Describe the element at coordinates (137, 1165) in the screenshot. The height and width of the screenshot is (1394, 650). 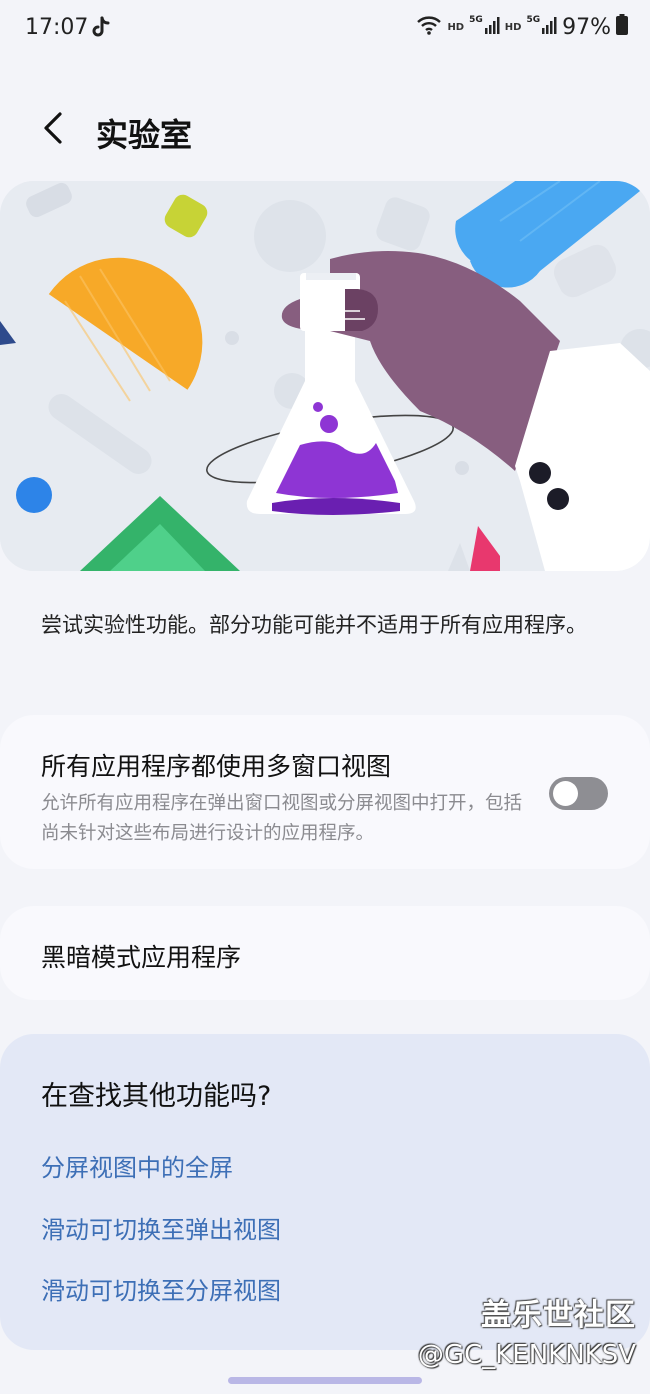
I see `link-fullscreen-in-split-view: 分屏视图中的全屏` at that location.